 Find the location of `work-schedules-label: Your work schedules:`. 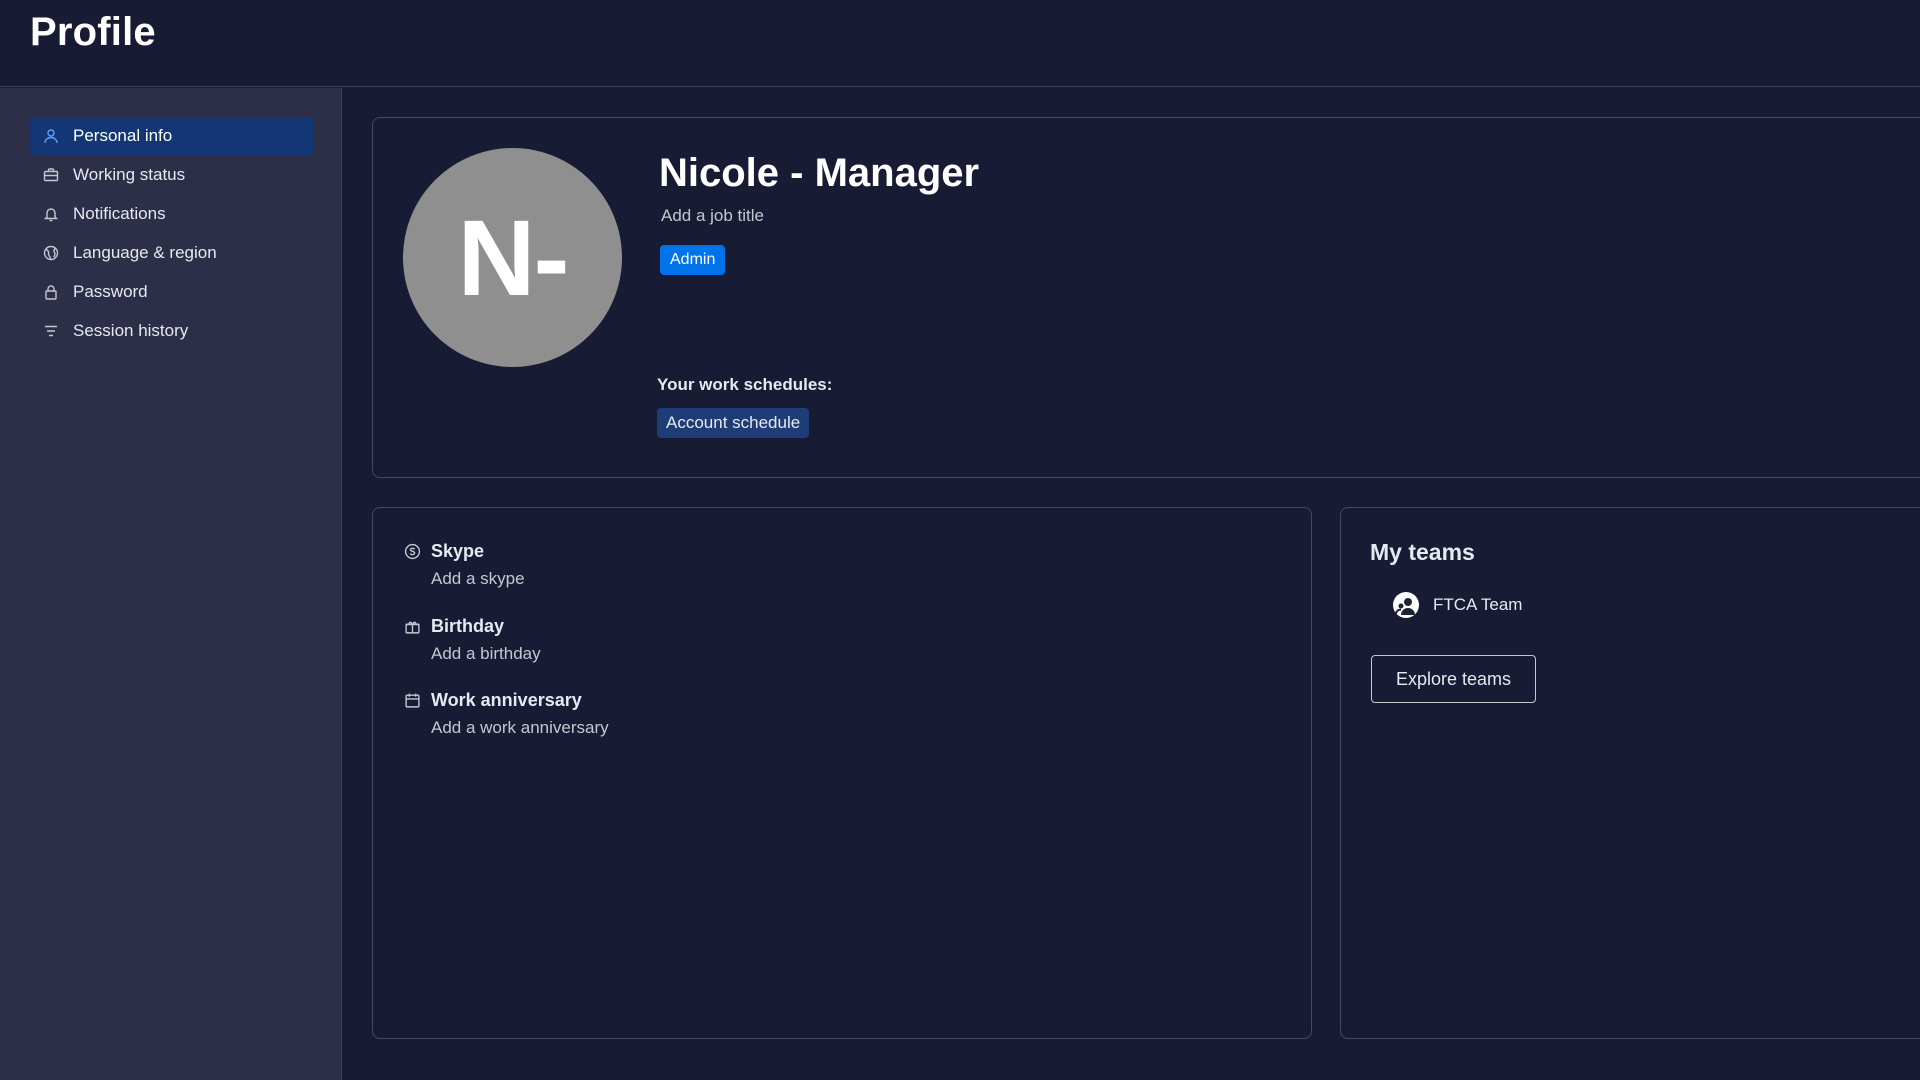

work-schedules-label: Your work schedules: is located at coordinates (745, 384).